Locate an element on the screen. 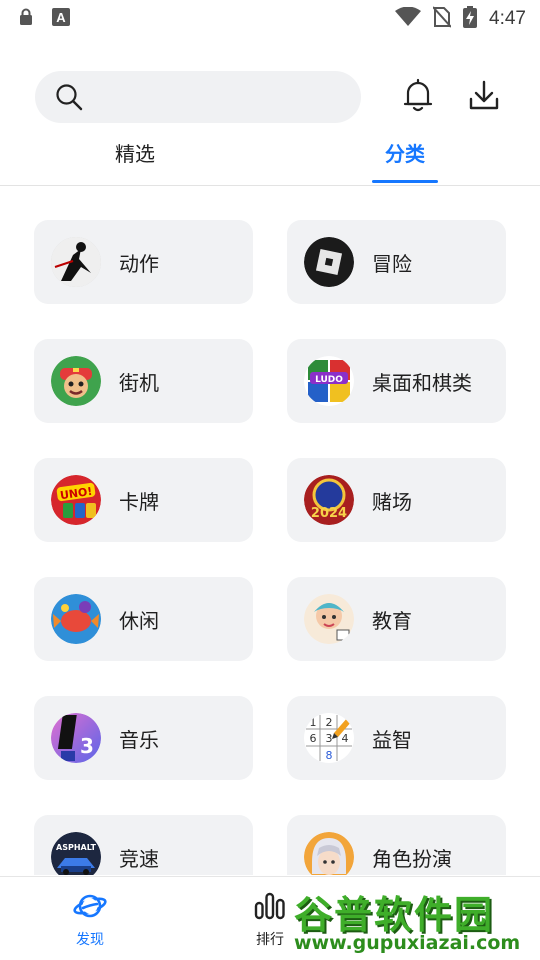 The image size is (540, 960). ranking-icon is located at coordinates (270, 908).